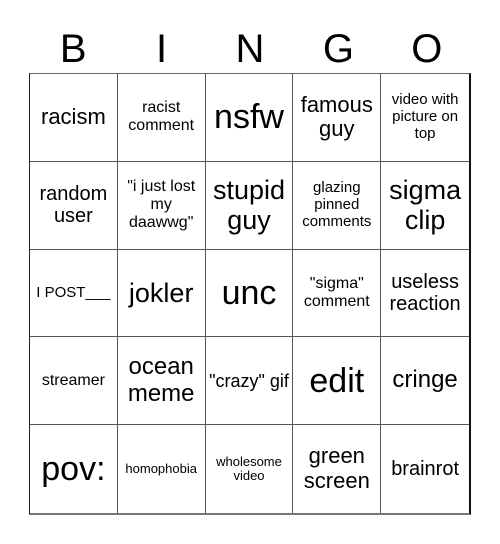  I want to click on bingo-cell: unc, so click(249, 293).